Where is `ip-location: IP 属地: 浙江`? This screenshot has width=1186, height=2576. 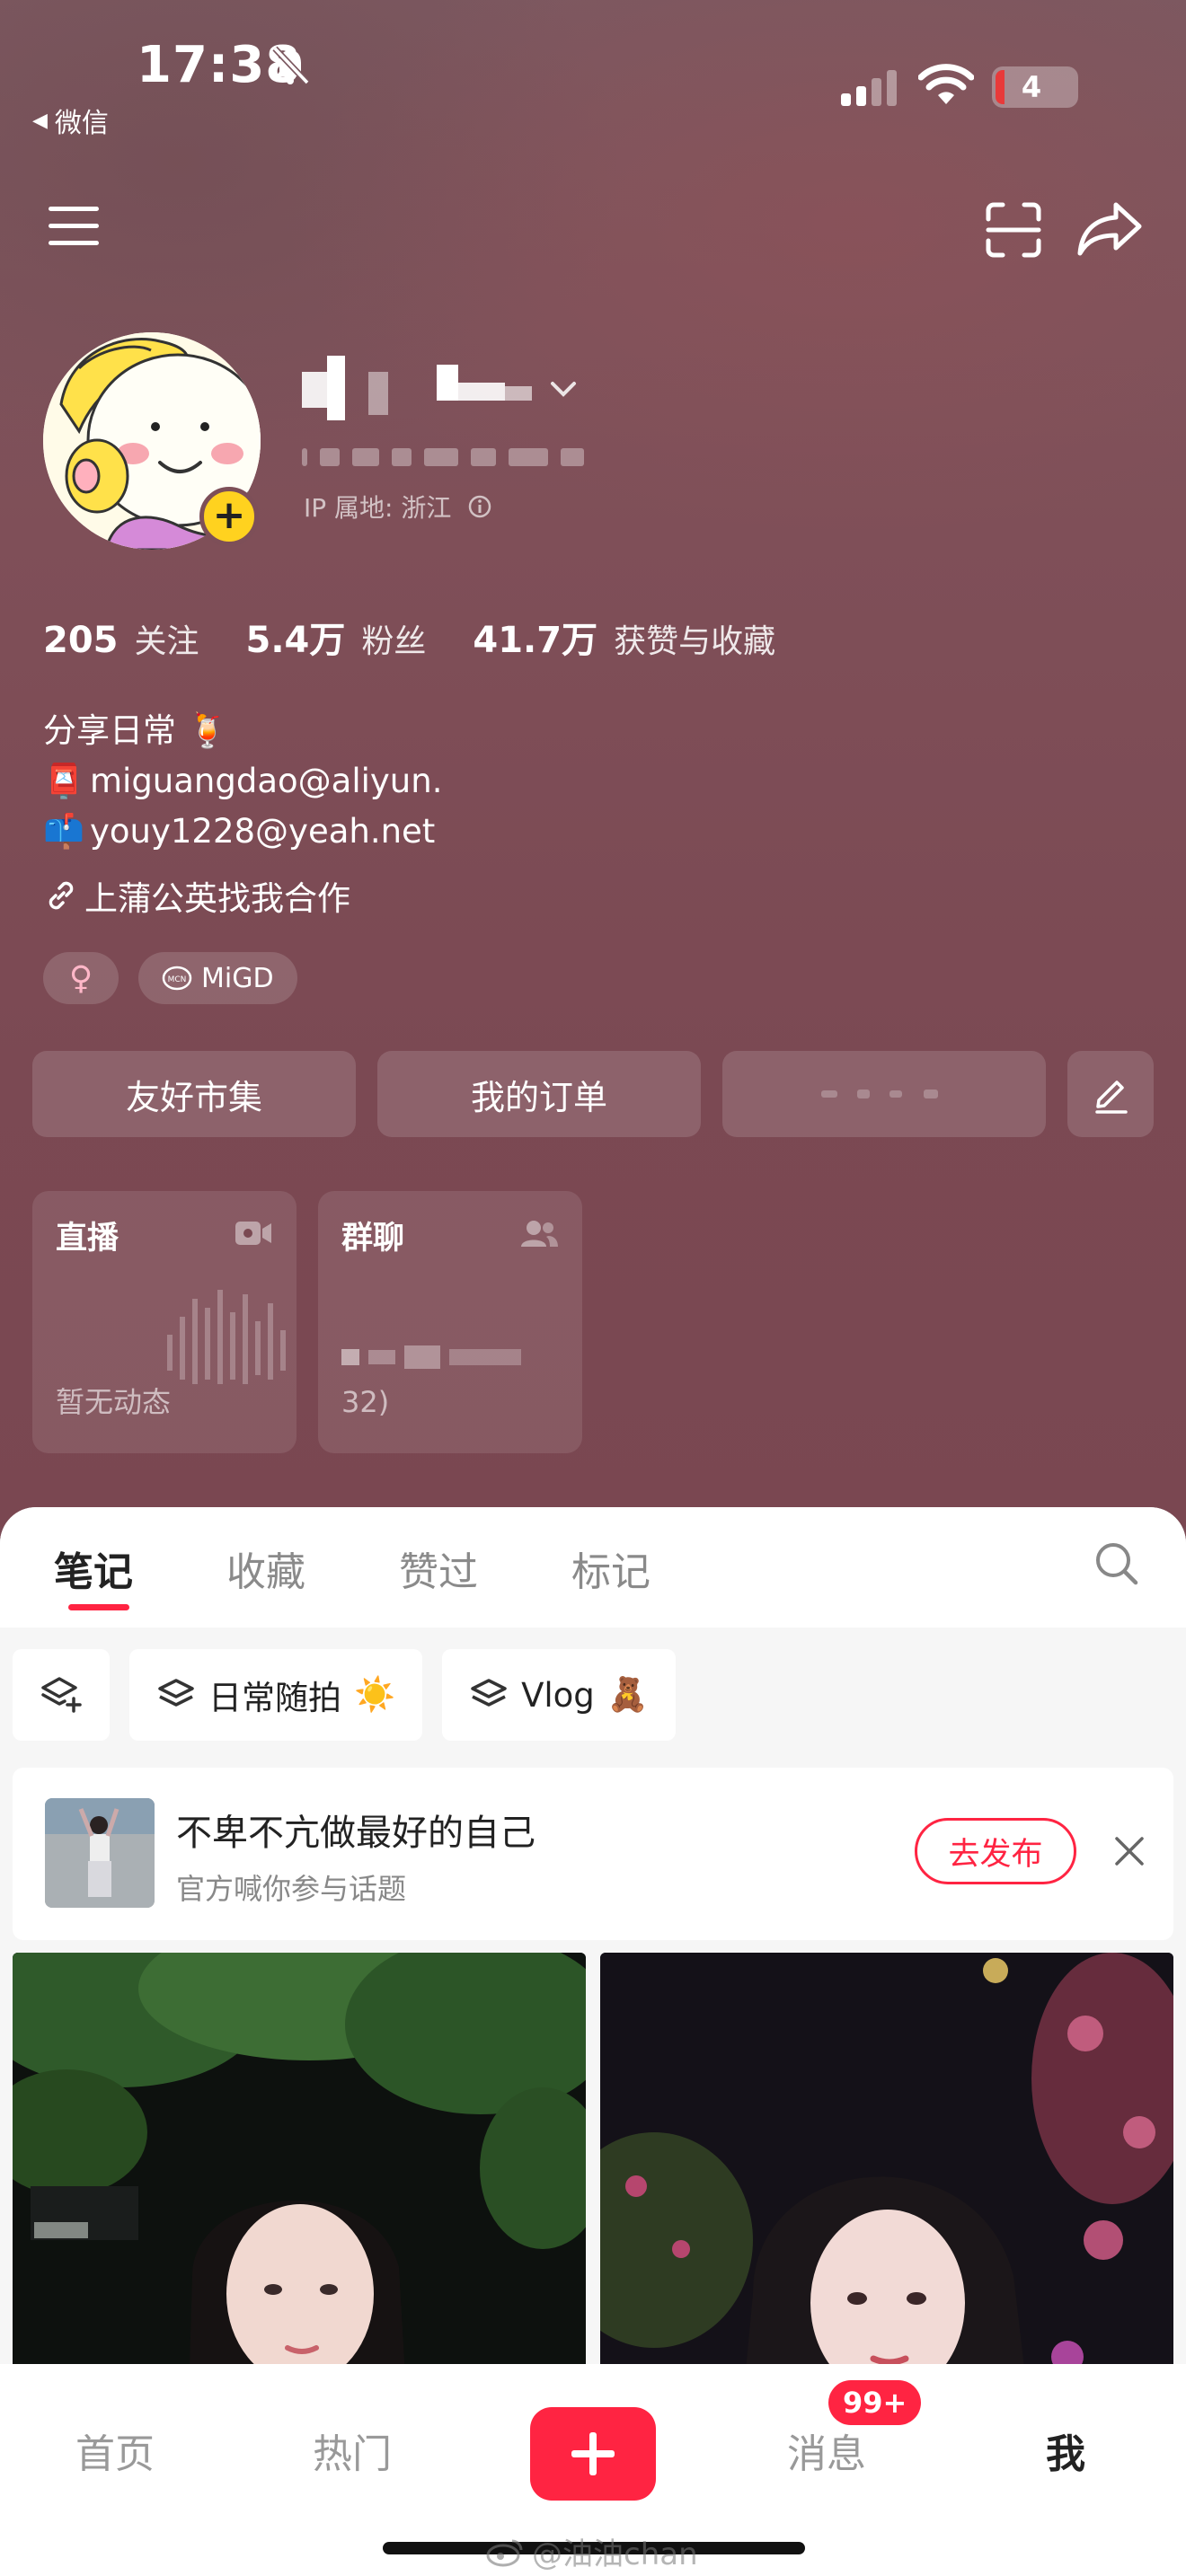
ip-location: IP 属地: 浙江 is located at coordinates (398, 507).